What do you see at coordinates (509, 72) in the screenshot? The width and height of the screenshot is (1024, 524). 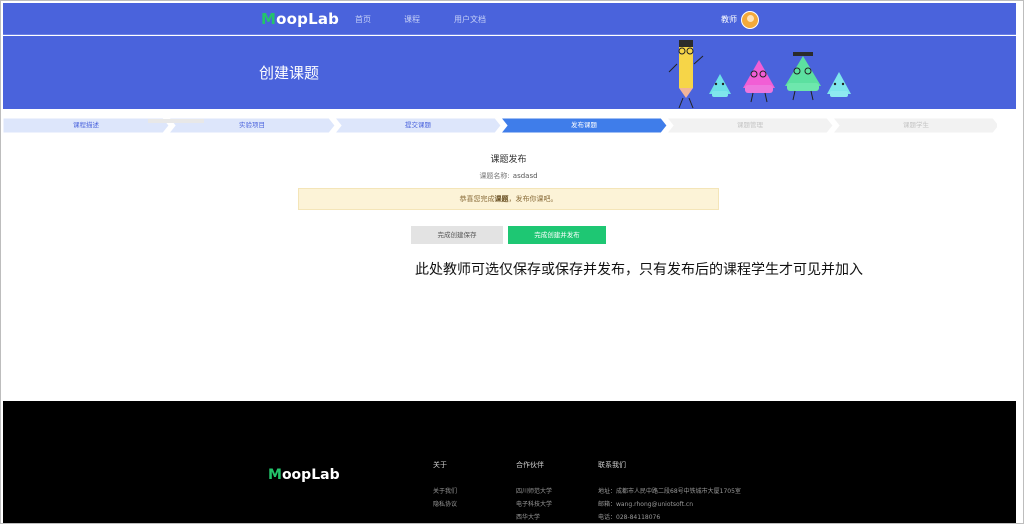 I see `hero-banner: 创建课题` at bounding box center [509, 72].